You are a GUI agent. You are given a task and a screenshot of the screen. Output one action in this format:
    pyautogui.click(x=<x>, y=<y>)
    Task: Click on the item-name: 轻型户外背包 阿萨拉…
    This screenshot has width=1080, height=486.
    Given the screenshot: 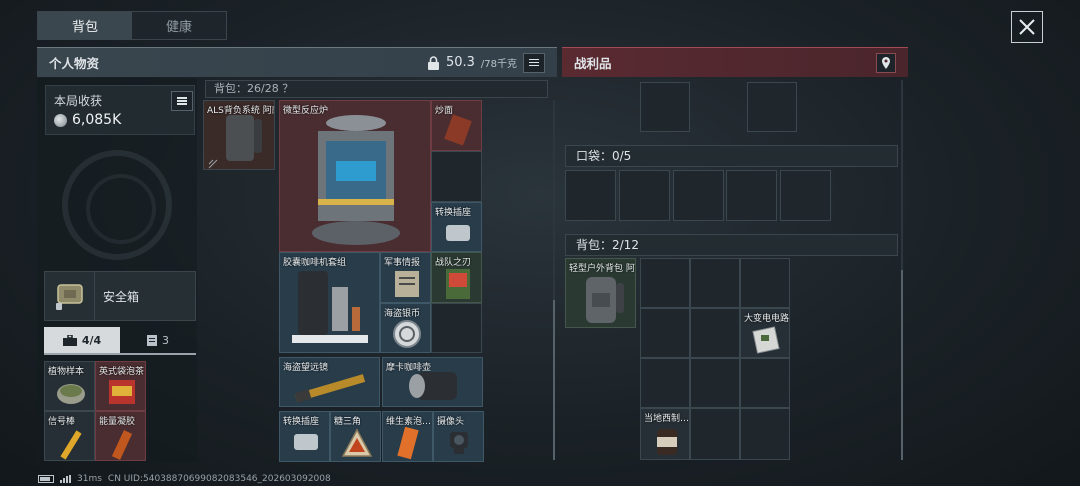 What is the action you would take?
    pyautogui.click(x=602, y=269)
    